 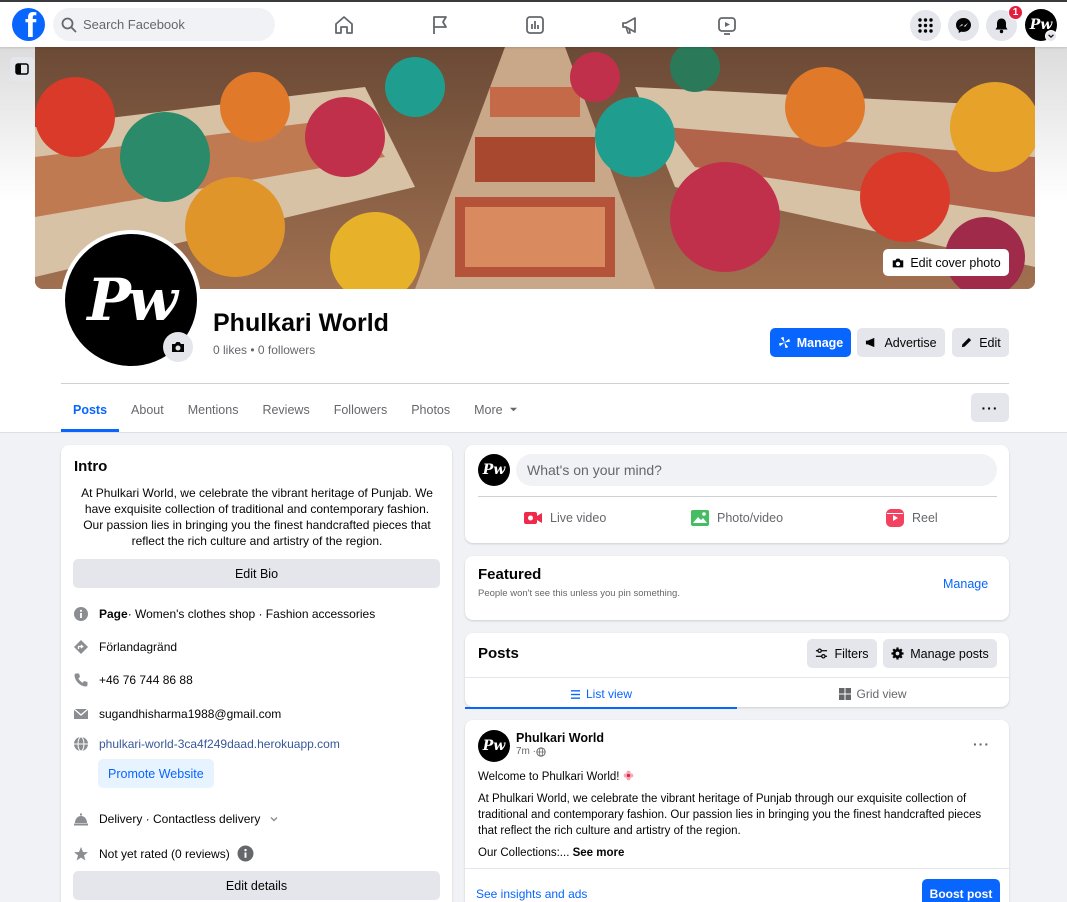 What do you see at coordinates (513, 409) in the screenshot?
I see `caret-down-icon` at bounding box center [513, 409].